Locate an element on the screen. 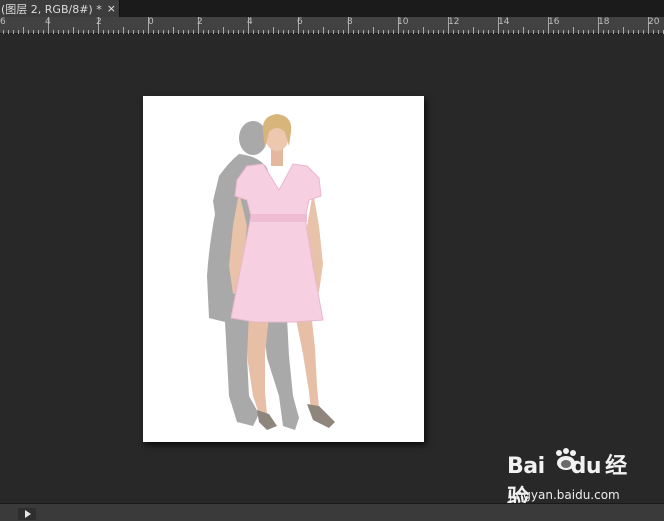 The width and height of the screenshot is (664, 521). watermark-url: jingyan.baidu.com is located at coordinates (564, 495).